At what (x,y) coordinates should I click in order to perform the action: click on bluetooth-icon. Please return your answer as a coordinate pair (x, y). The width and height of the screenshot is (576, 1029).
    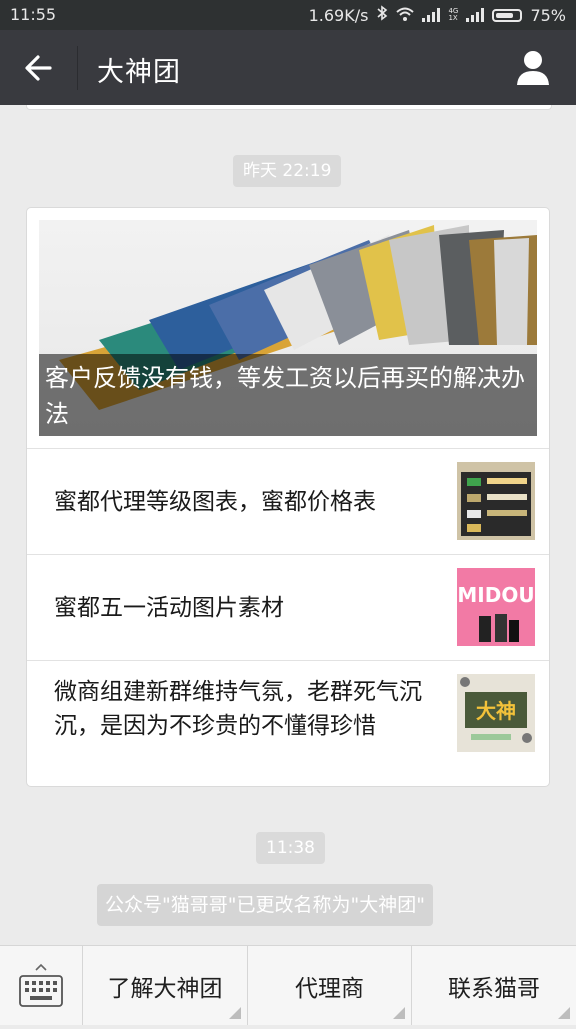
    Looking at the image, I should click on (382, 15).